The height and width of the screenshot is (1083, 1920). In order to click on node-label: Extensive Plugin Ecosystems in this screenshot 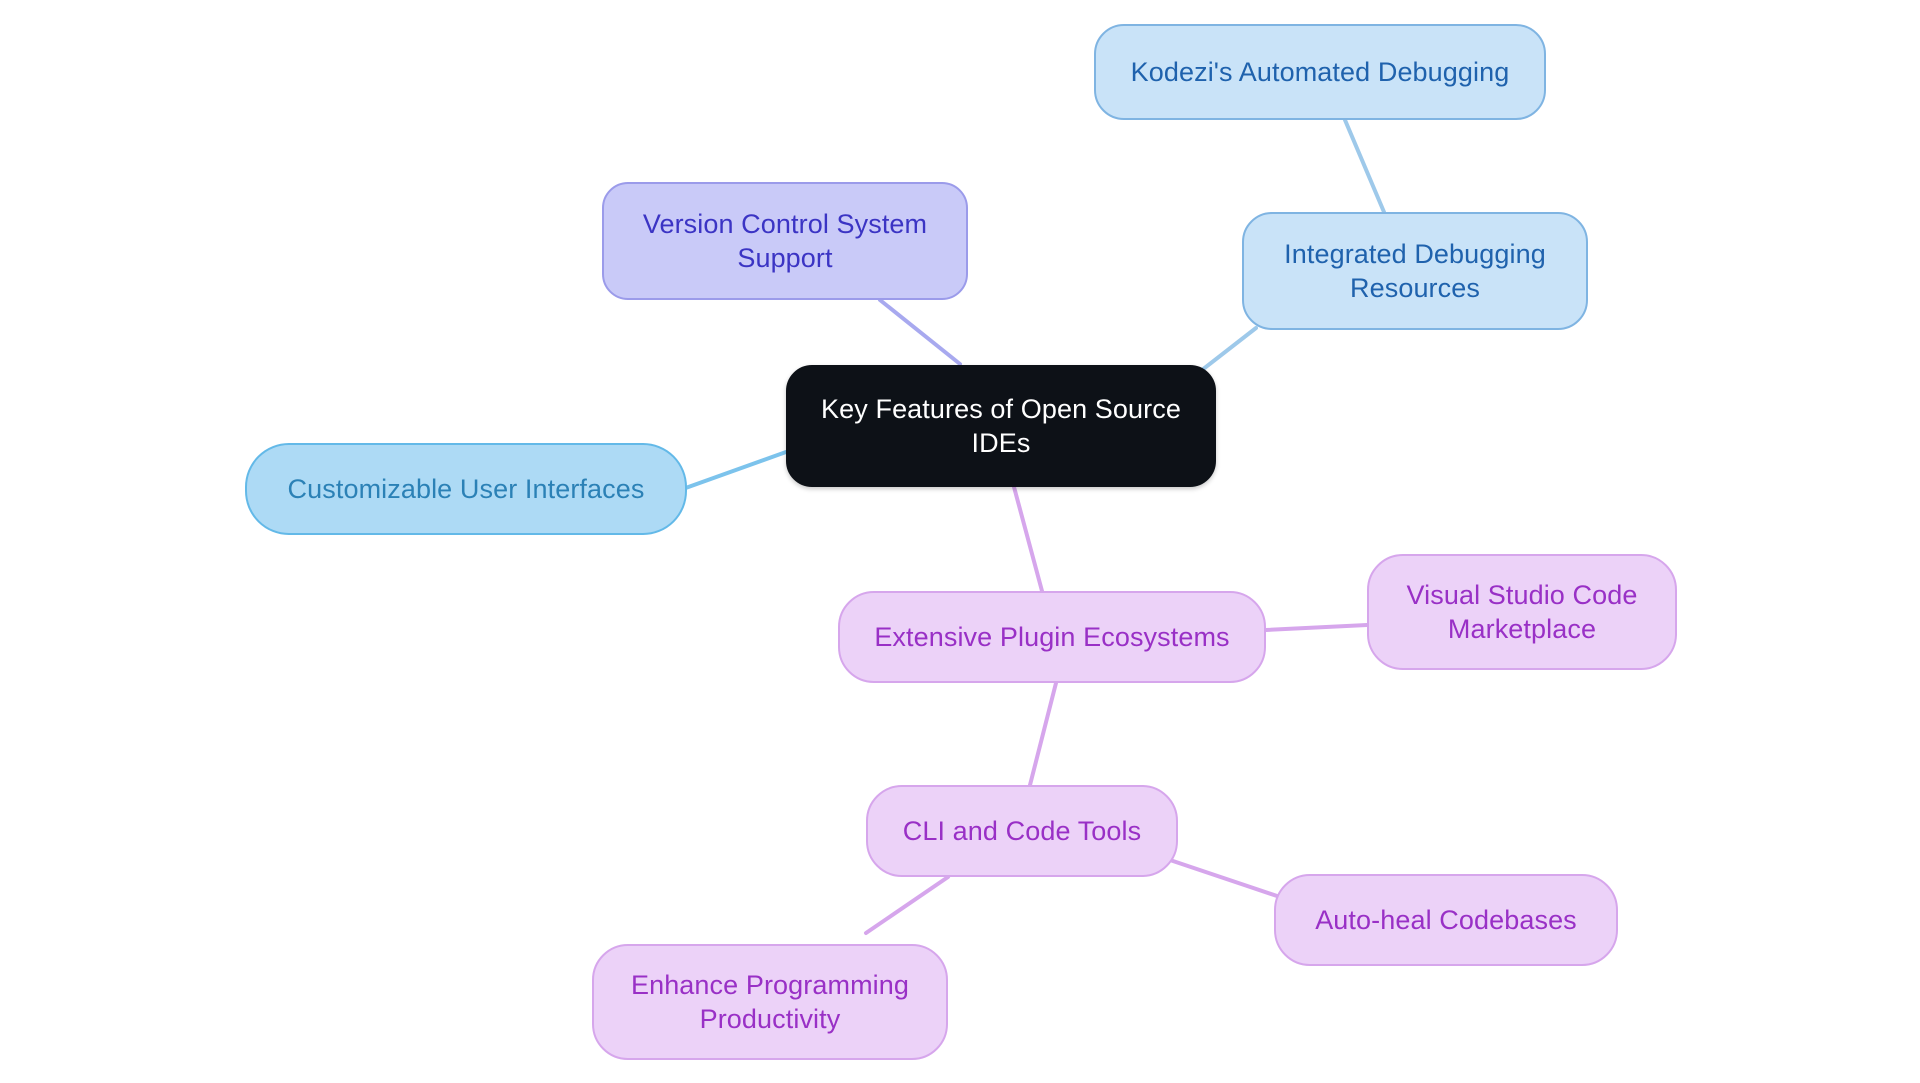, I will do `click(1052, 636)`.